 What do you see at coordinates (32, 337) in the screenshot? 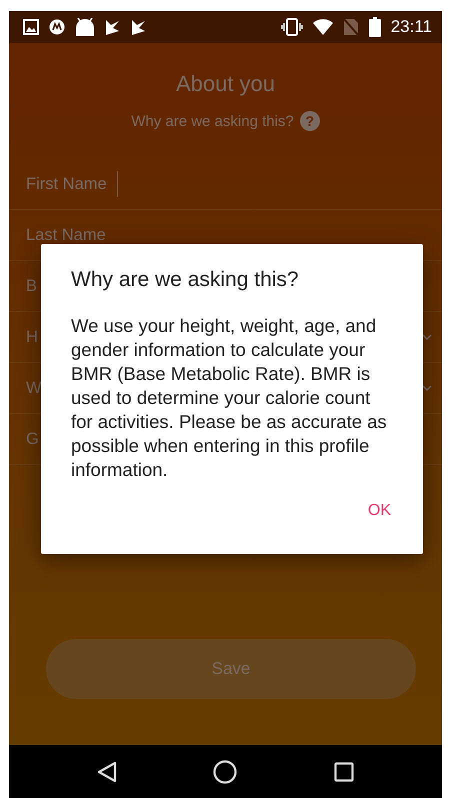
I see `field-label: H` at bounding box center [32, 337].